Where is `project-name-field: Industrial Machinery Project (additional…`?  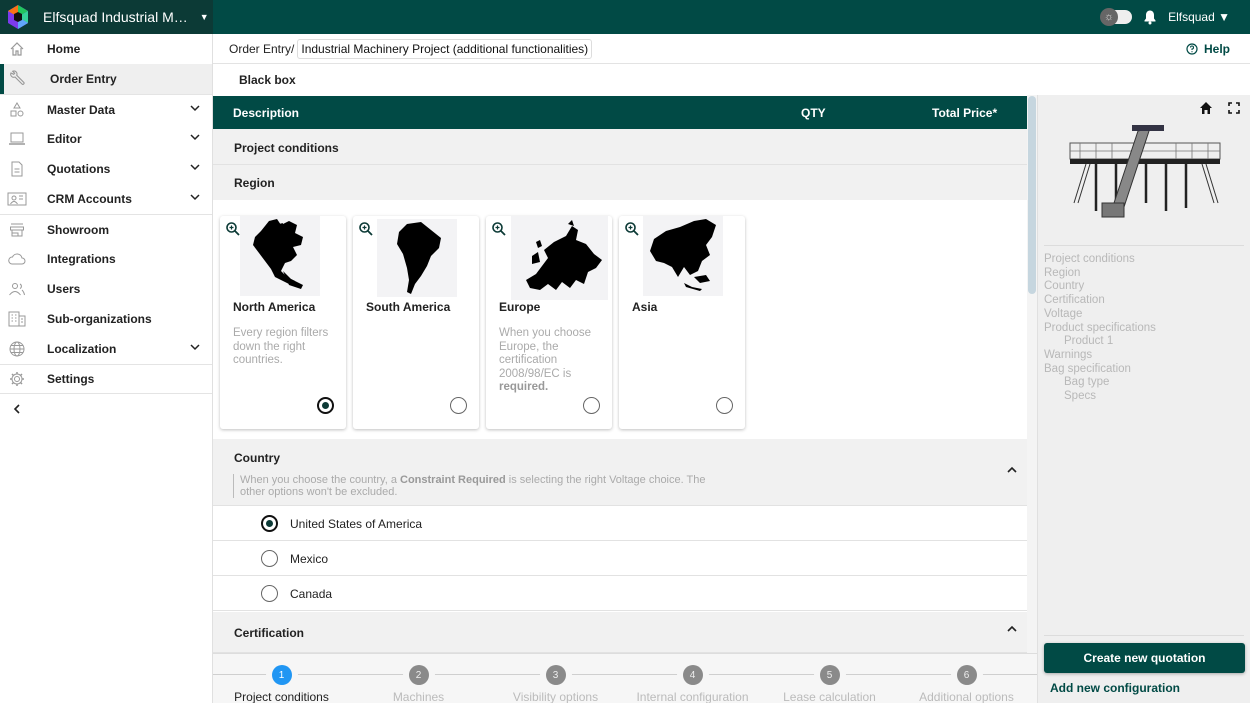 project-name-field: Industrial Machinery Project (additional… is located at coordinates (445, 48).